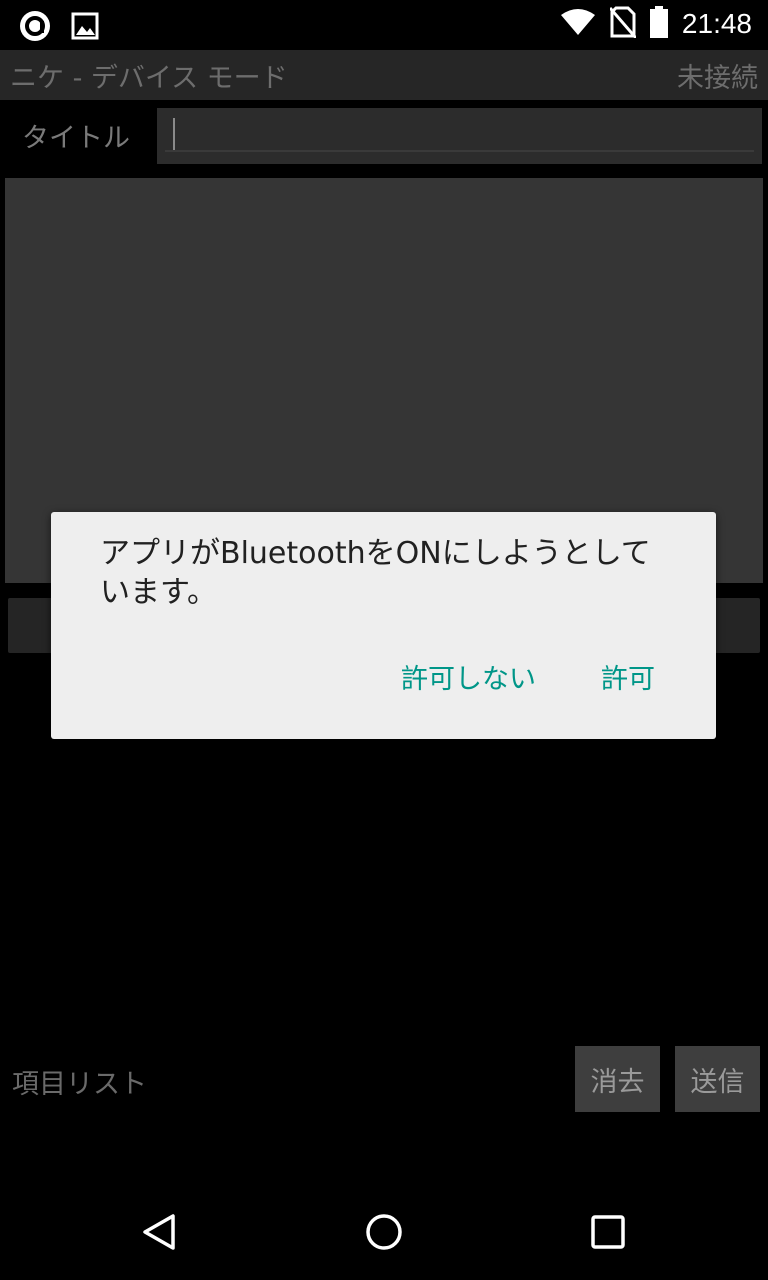  I want to click on navigation-bar, so click(384, 1232).